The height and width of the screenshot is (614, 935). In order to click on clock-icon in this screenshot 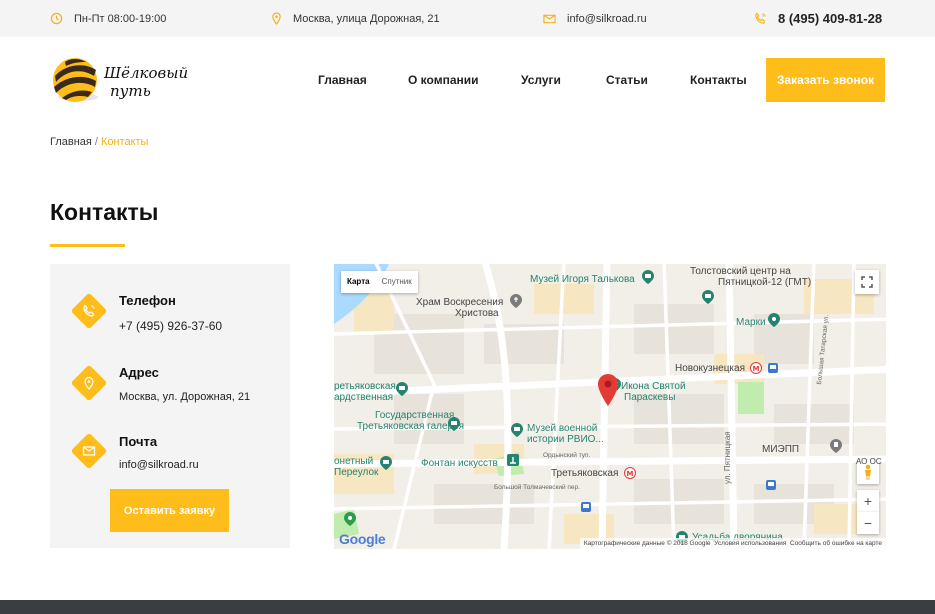, I will do `click(56, 18)`.